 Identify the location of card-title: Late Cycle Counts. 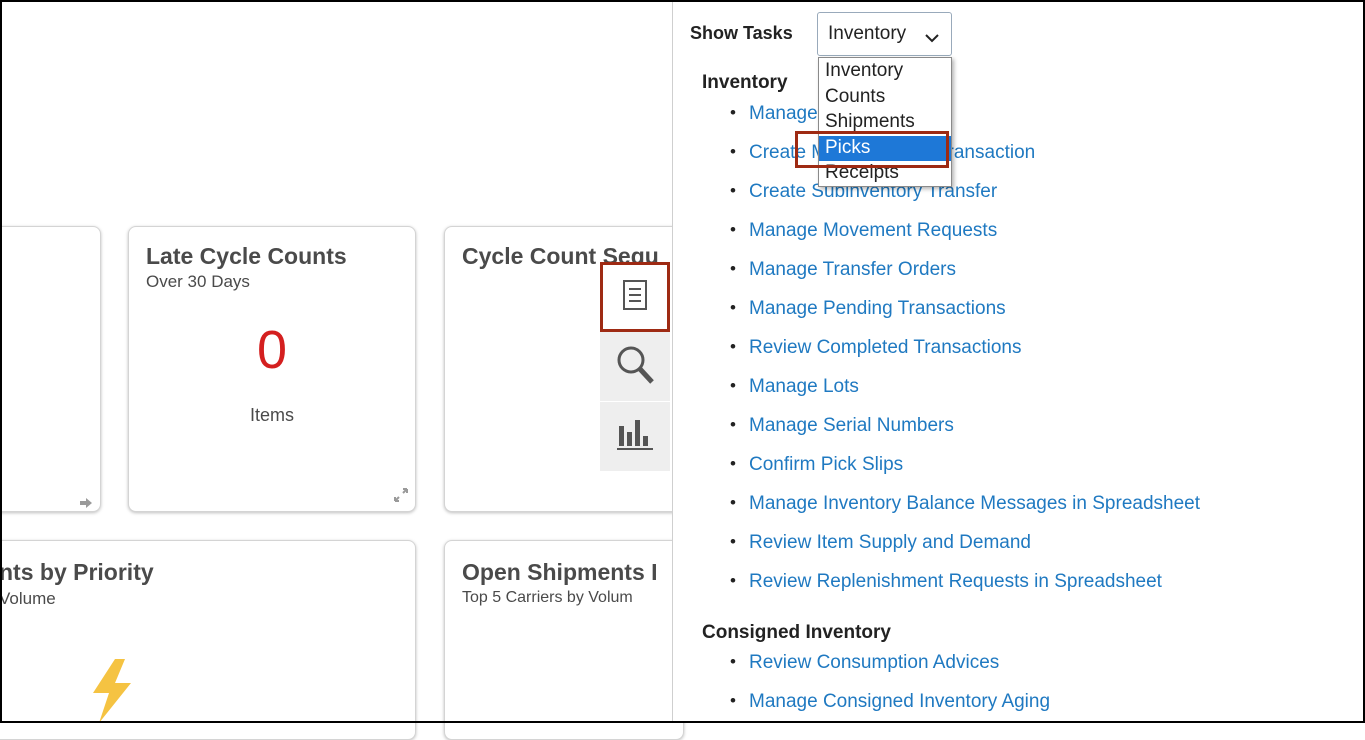
(246, 256).